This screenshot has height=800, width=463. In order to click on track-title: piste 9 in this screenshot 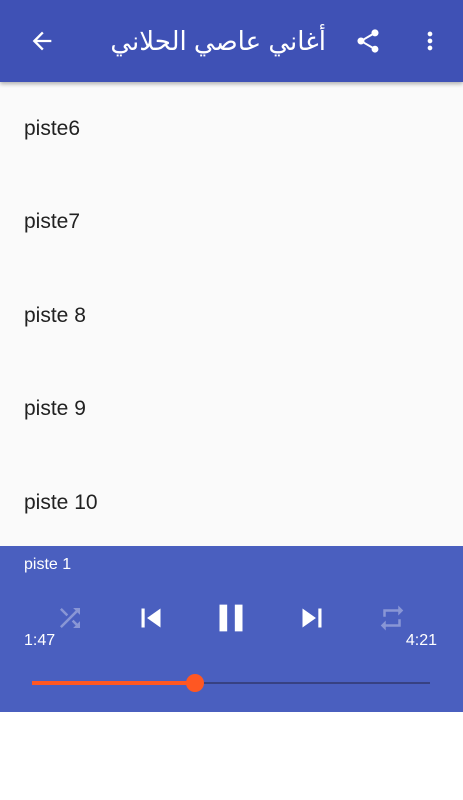, I will do `click(55, 409)`.